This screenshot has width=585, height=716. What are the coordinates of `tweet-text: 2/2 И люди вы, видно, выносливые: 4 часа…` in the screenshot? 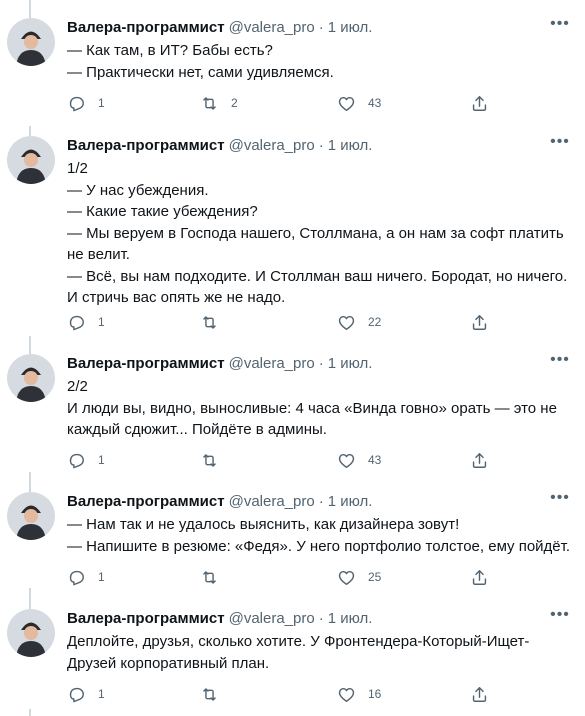 It's located at (312, 408).